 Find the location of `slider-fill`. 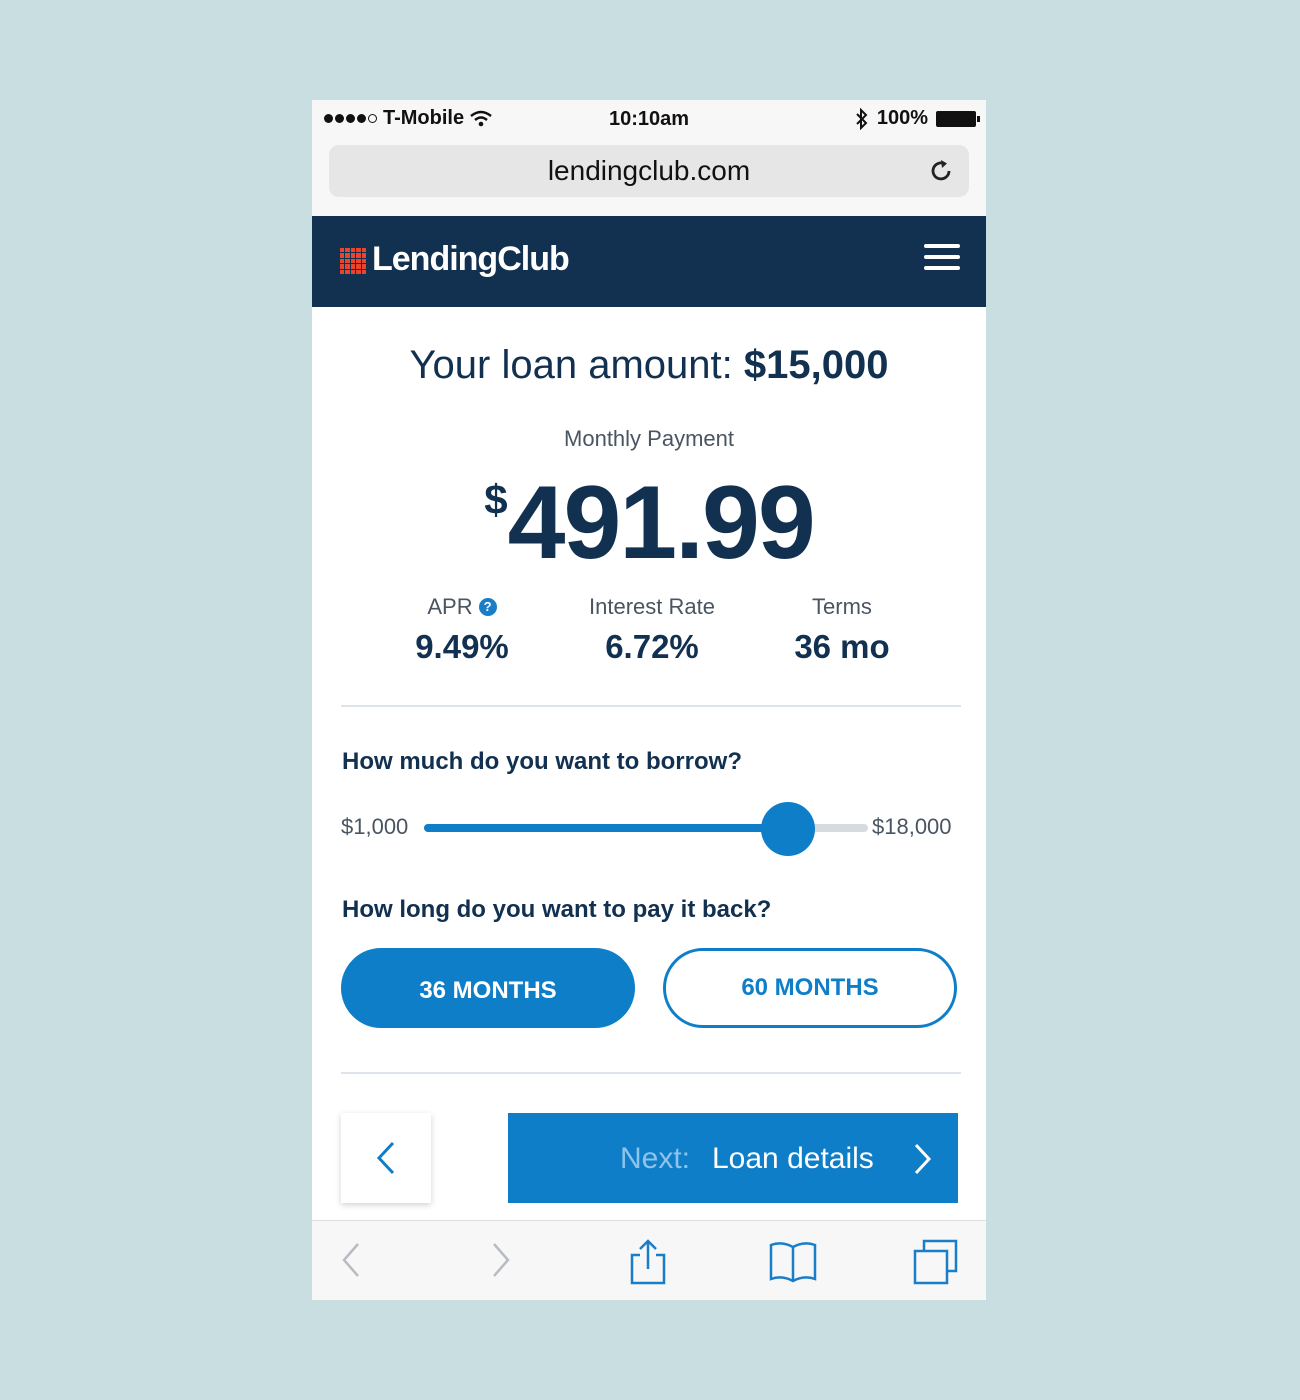

slider-fill is located at coordinates (606, 828).